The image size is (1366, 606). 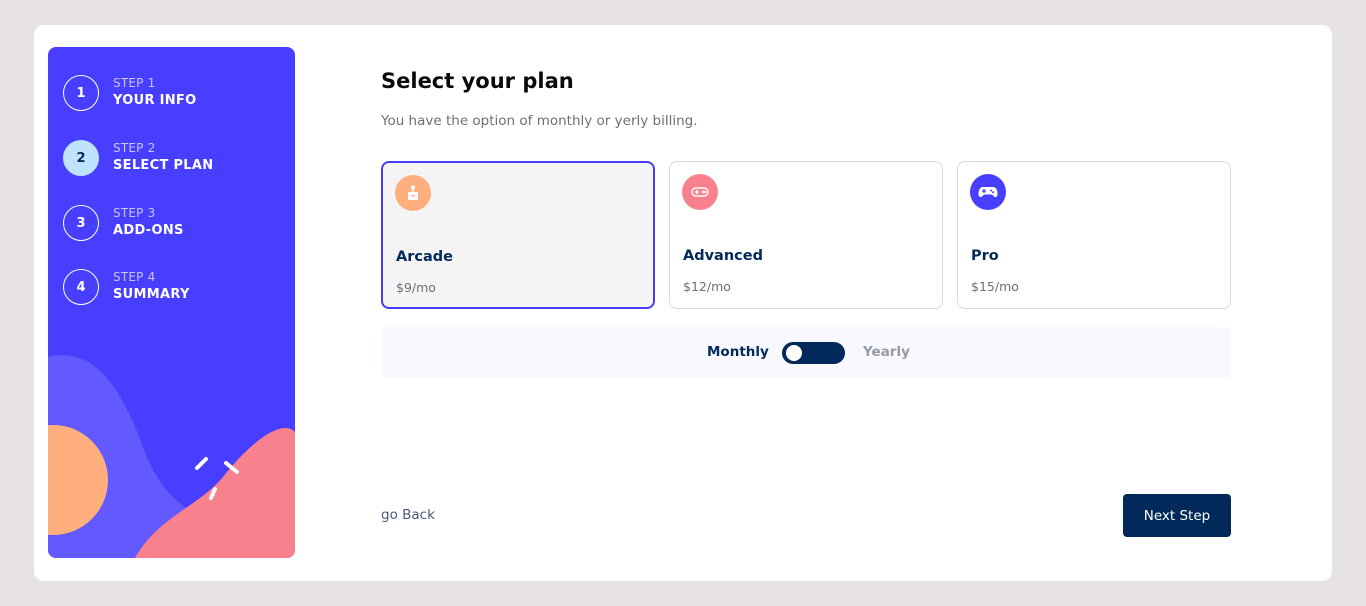 I want to click on step-1: 1 STEP 1 YOUR INFO, so click(x=129, y=93).